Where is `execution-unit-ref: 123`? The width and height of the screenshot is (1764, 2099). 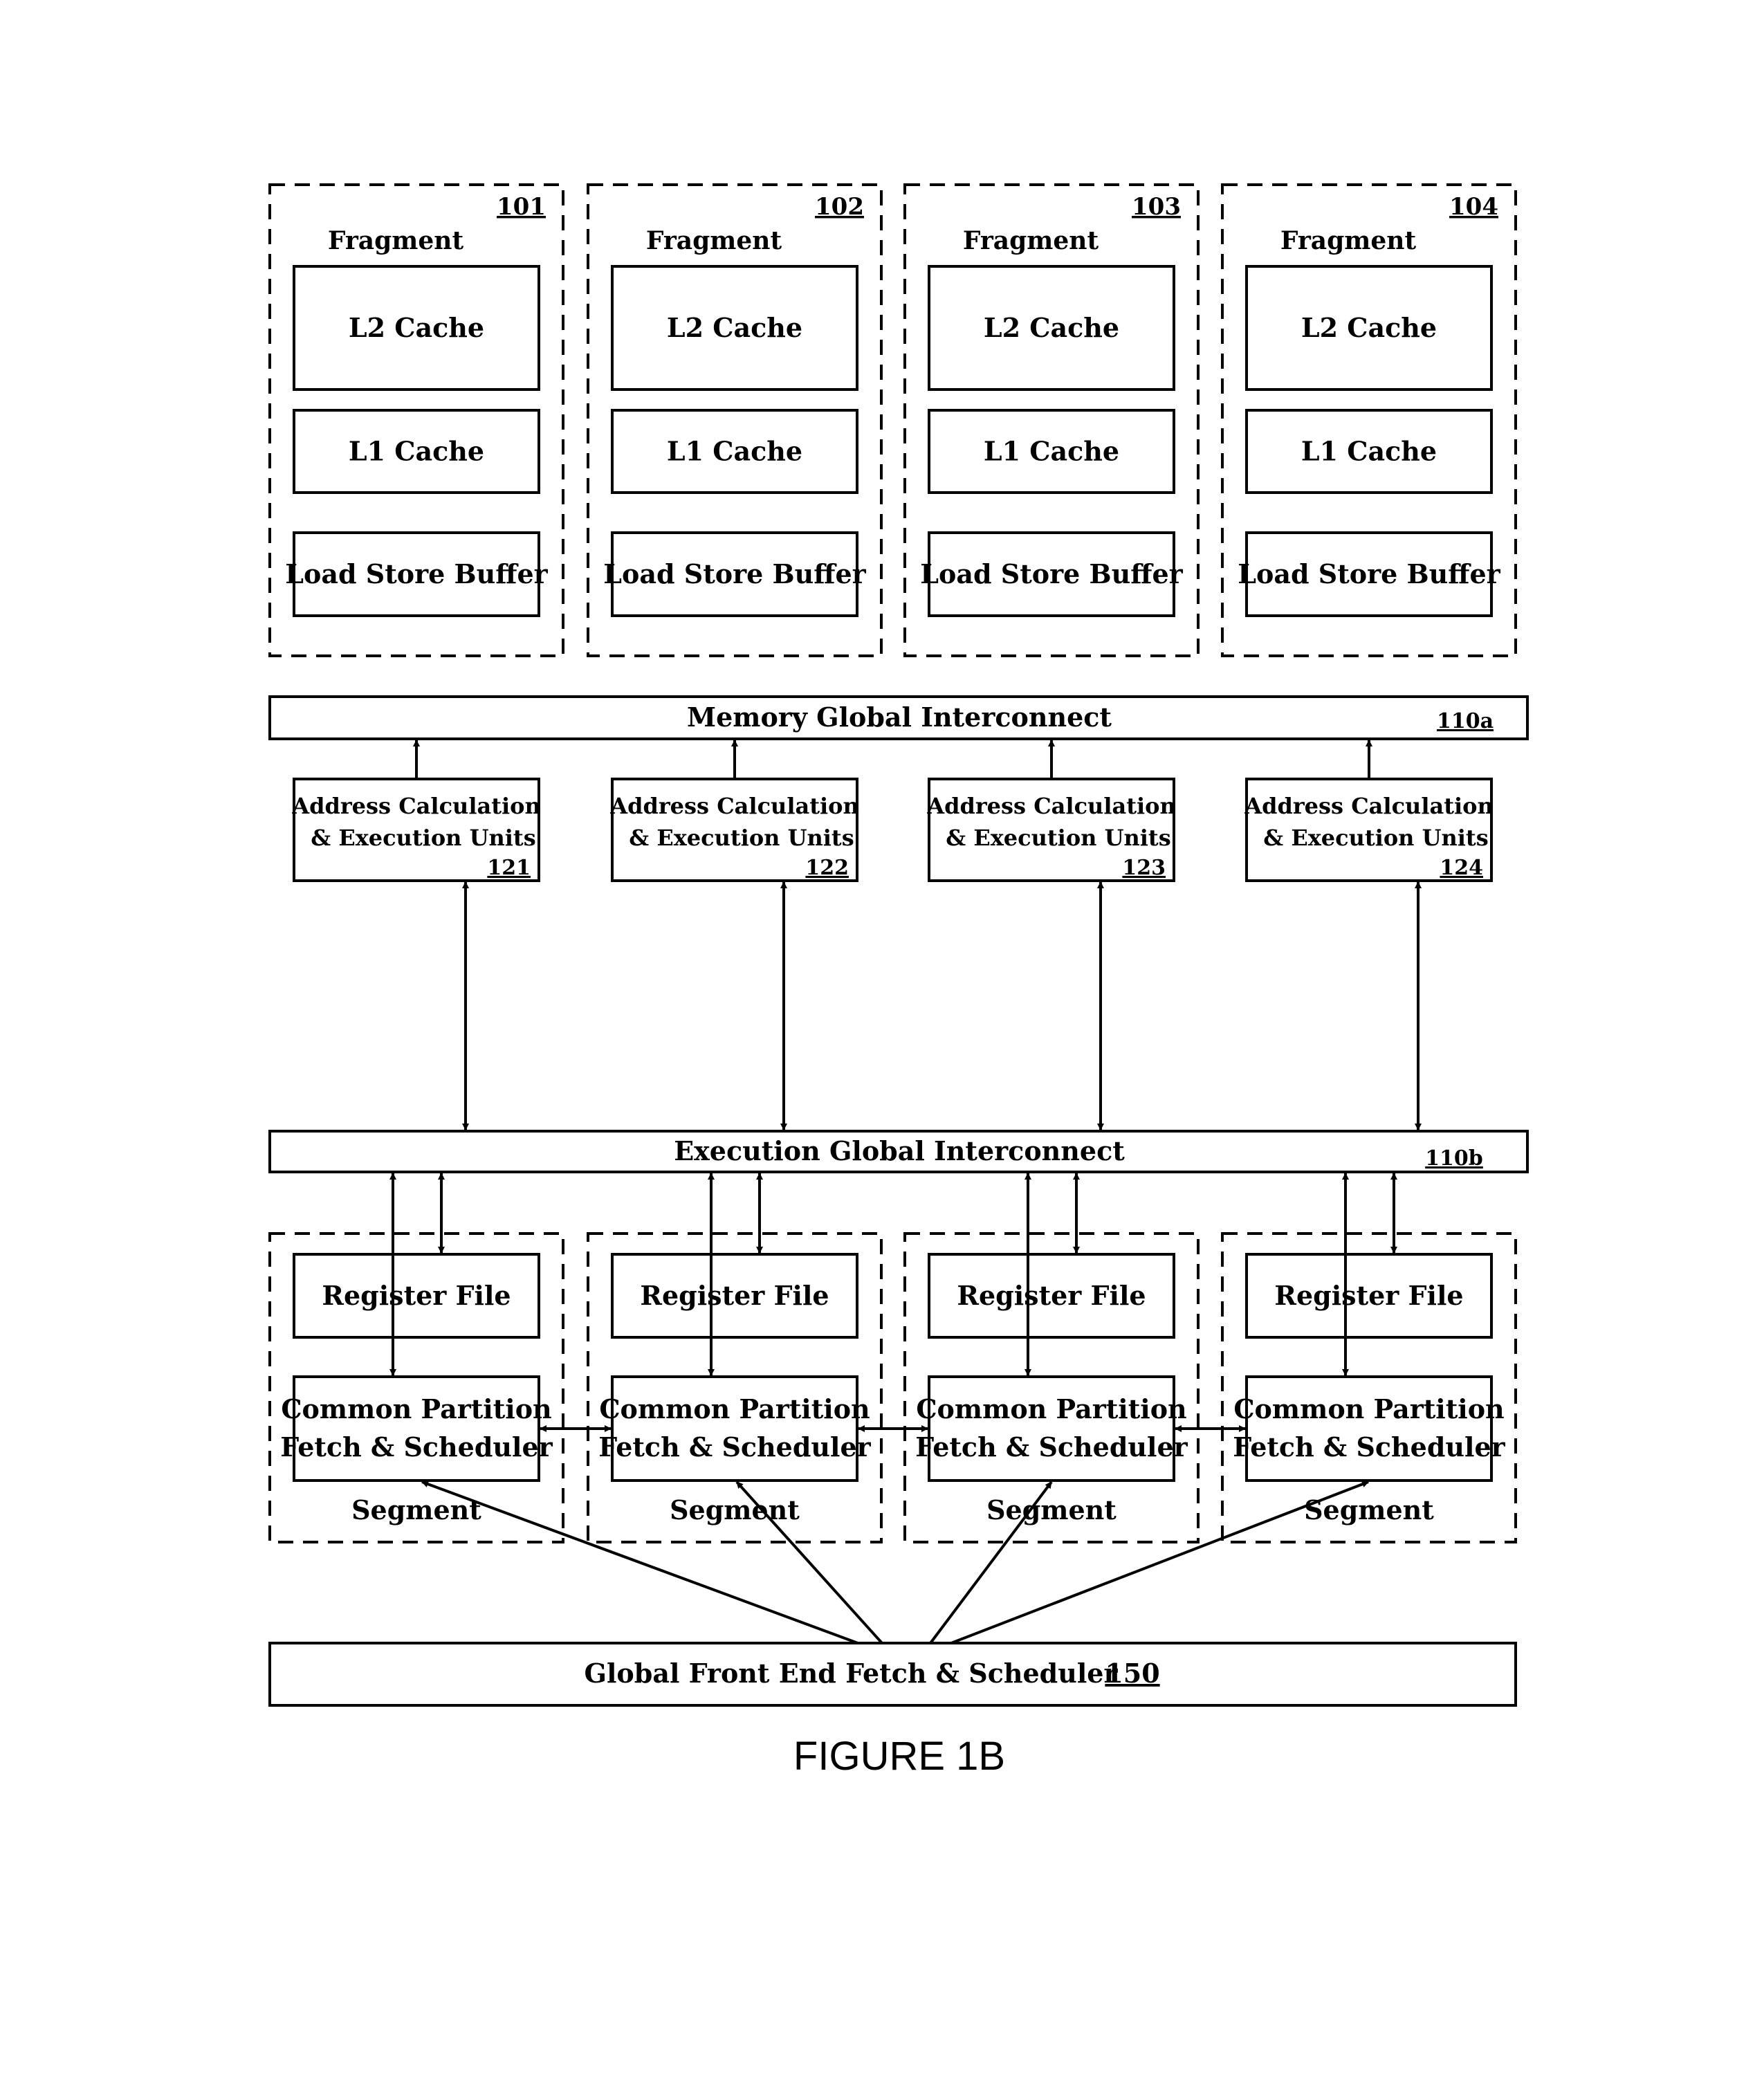 execution-unit-ref: 123 is located at coordinates (1144, 868).